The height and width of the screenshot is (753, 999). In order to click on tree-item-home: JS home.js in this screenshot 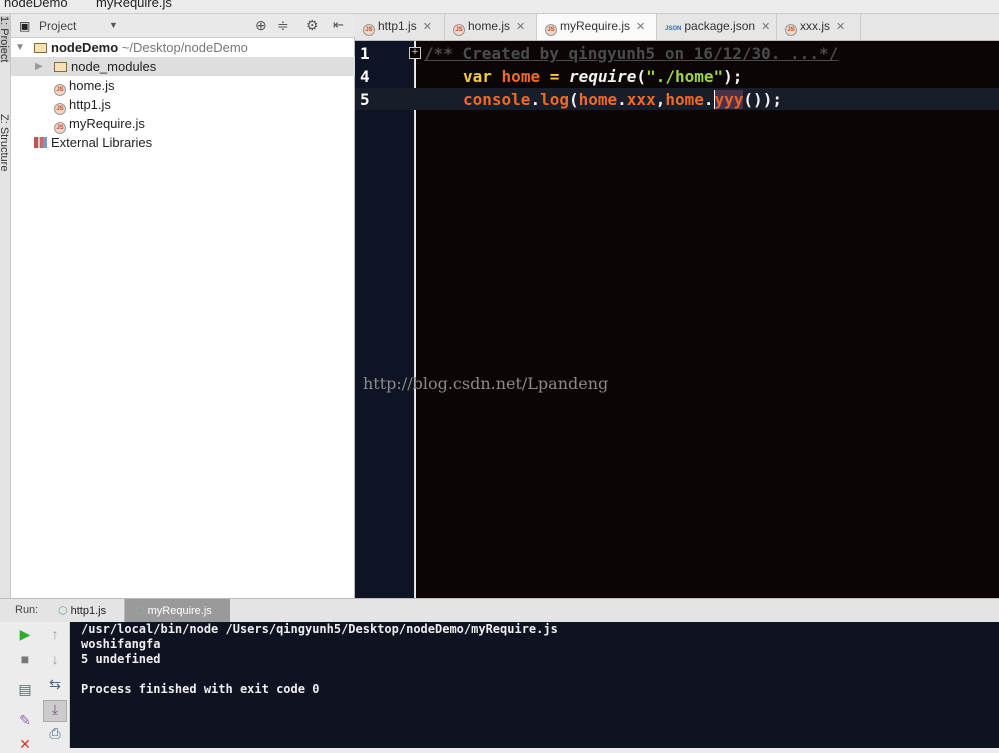, I will do `click(183, 86)`.